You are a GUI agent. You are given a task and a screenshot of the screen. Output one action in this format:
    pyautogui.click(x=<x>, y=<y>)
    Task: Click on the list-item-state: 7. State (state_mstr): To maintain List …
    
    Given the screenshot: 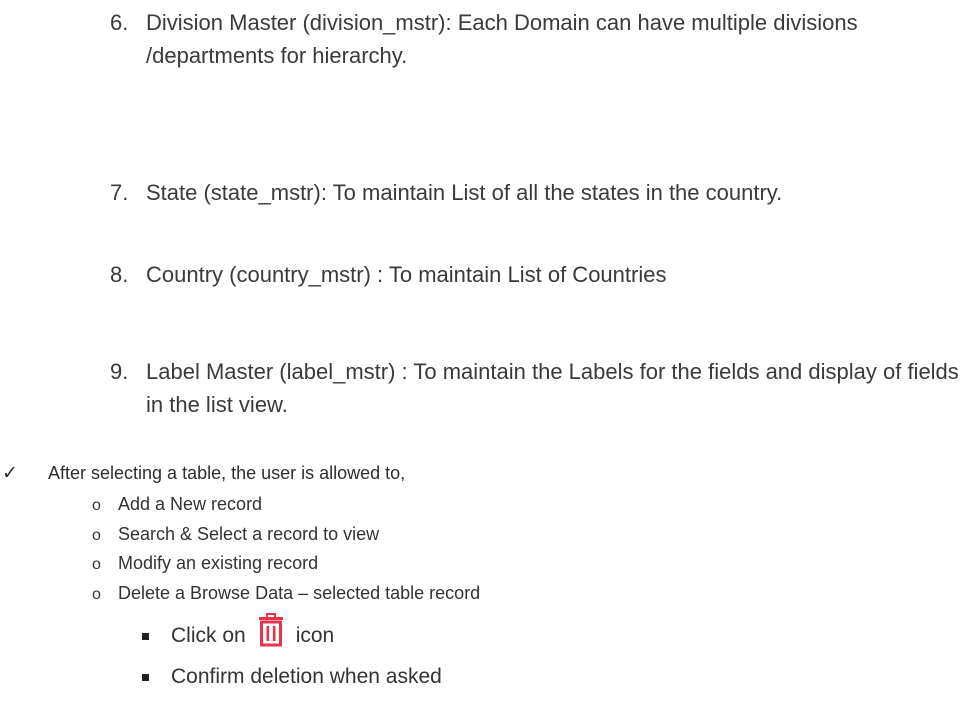 What is the action you would take?
    pyautogui.click(x=540, y=192)
    